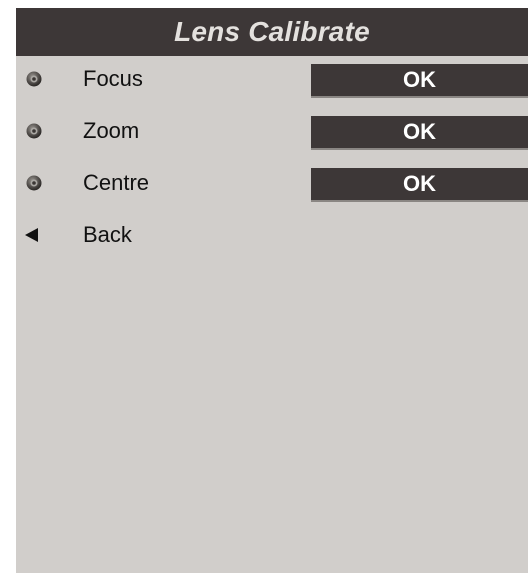 This screenshot has width=528, height=573. I want to click on page-title: Lens Calibrate, so click(272, 31).